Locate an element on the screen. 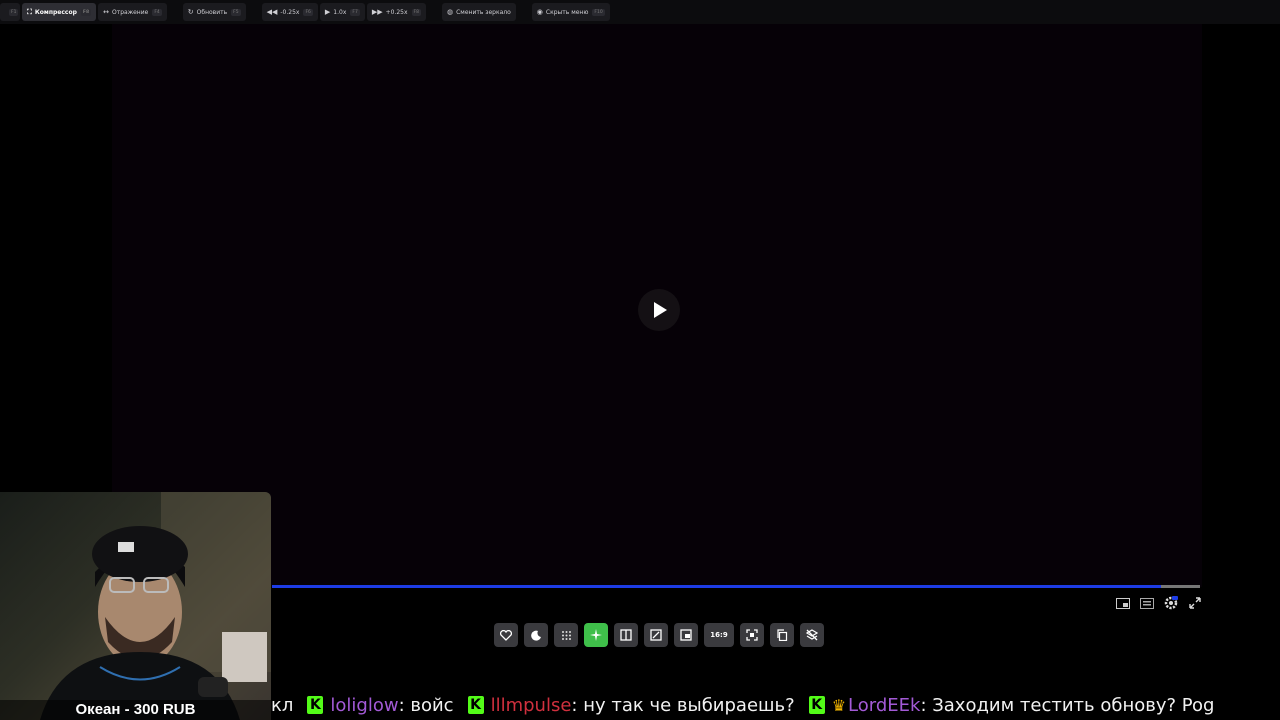 The width and height of the screenshot is (1280, 720). mirror-button: ↔ Отражение F4 is located at coordinates (132, 12).